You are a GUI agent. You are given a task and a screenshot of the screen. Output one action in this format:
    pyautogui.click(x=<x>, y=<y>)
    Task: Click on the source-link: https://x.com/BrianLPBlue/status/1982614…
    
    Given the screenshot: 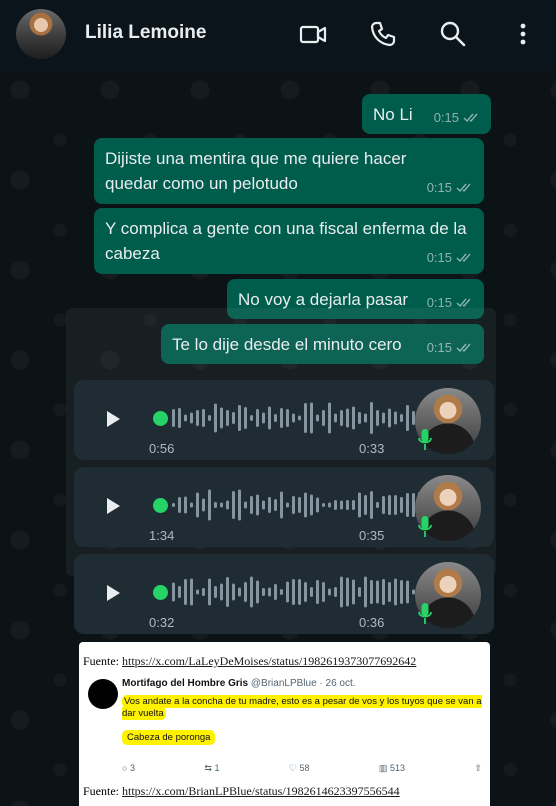 What is the action you would take?
    pyautogui.click(x=261, y=791)
    